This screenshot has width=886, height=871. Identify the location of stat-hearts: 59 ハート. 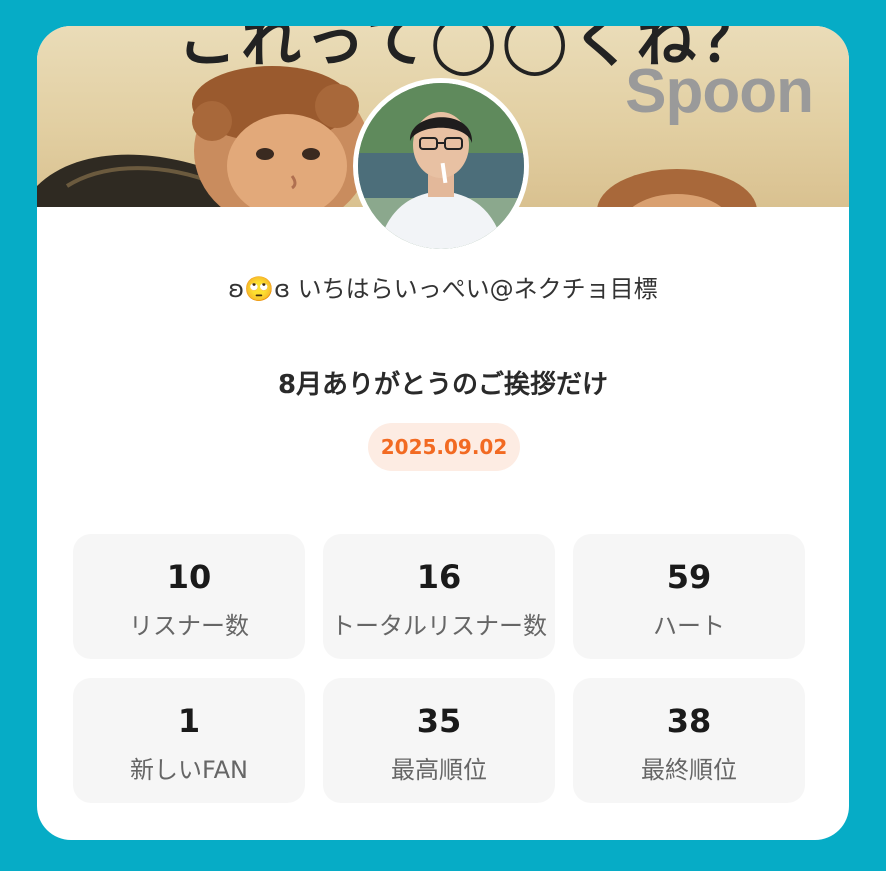
(689, 596).